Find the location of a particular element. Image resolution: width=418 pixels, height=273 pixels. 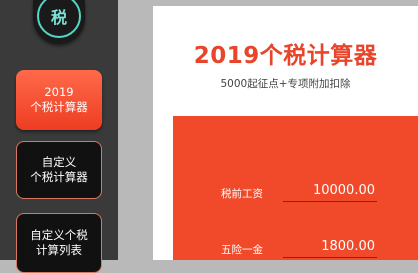

tax-logo-icon: 税 is located at coordinates (59, 19).